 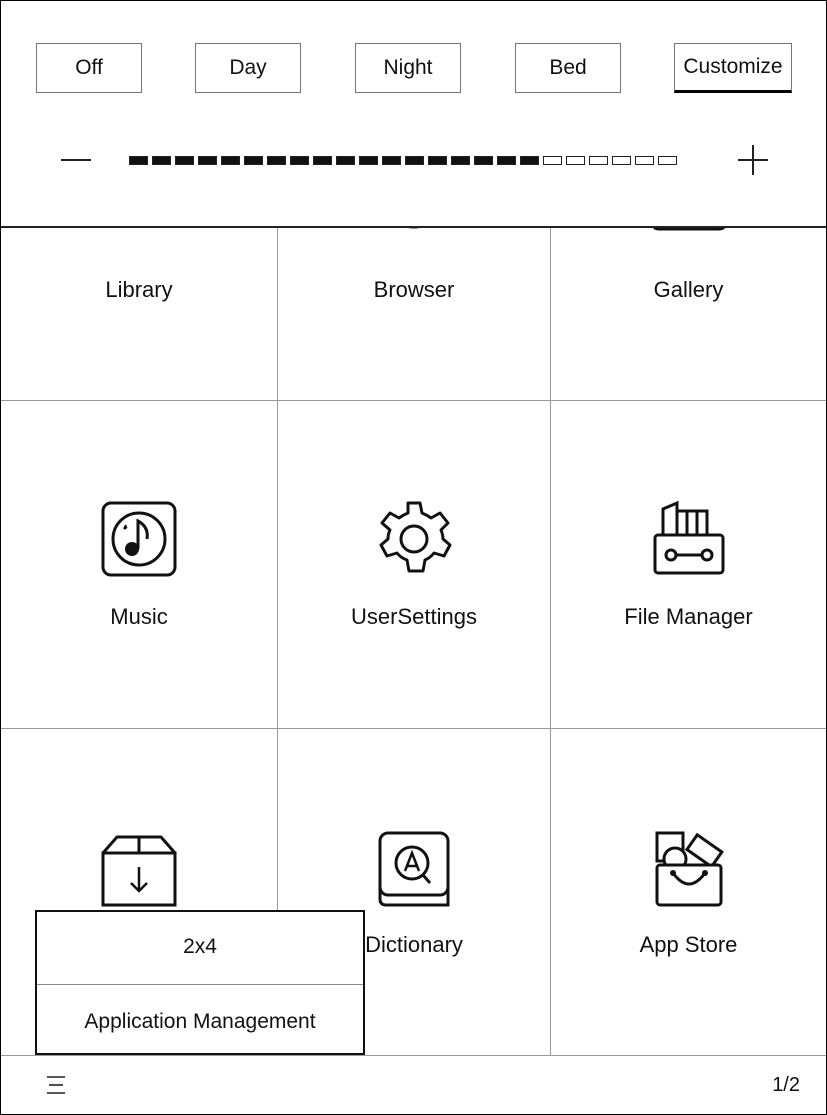 What do you see at coordinates (689, 869) in the screenshot?
I see `app-store-icon` at bounding box center [689, 869].